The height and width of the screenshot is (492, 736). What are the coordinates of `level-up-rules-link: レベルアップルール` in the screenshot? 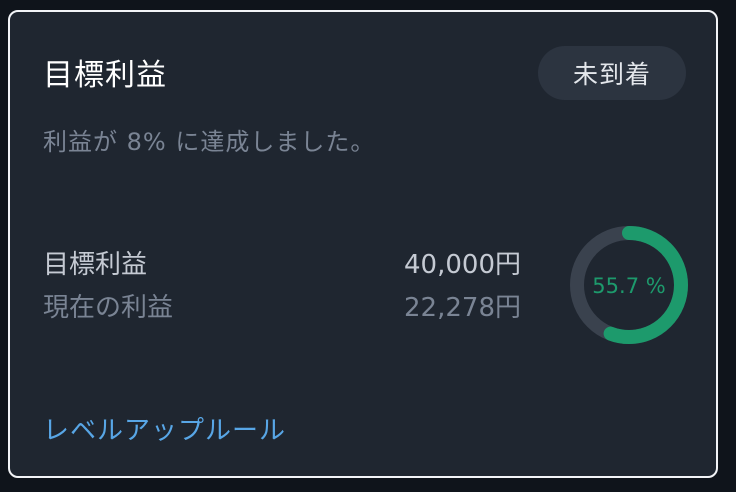 It's located at (164, 428).